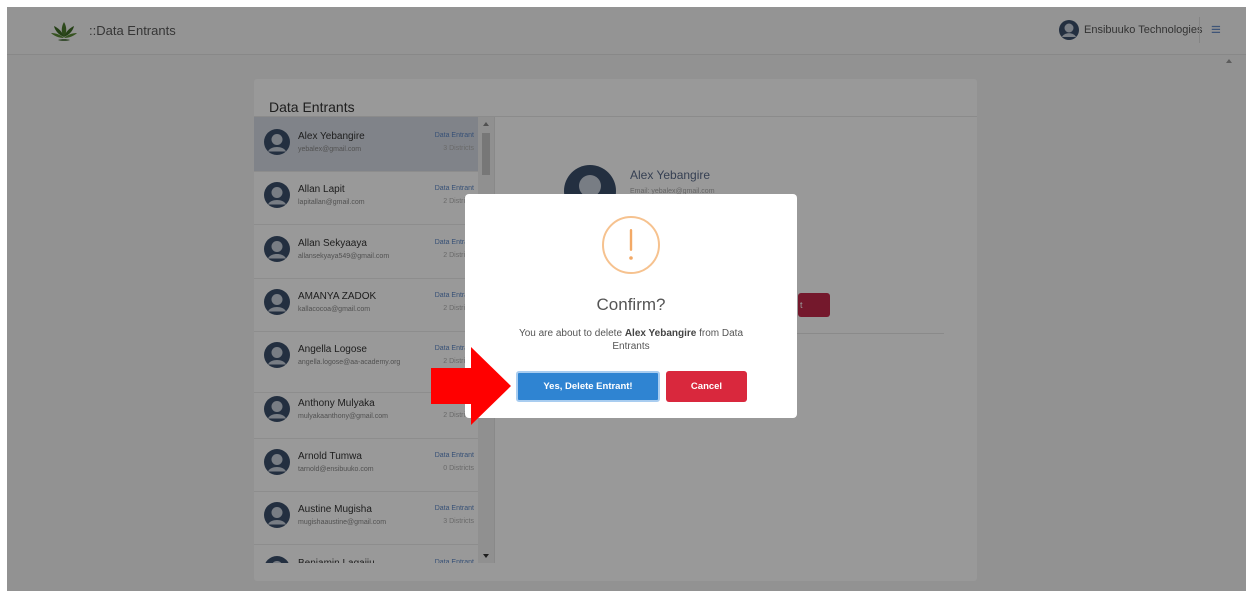 The height and width of the screenshot is (599, 1253). I want to click on warning-exclamation-icon, so click(631, 245).